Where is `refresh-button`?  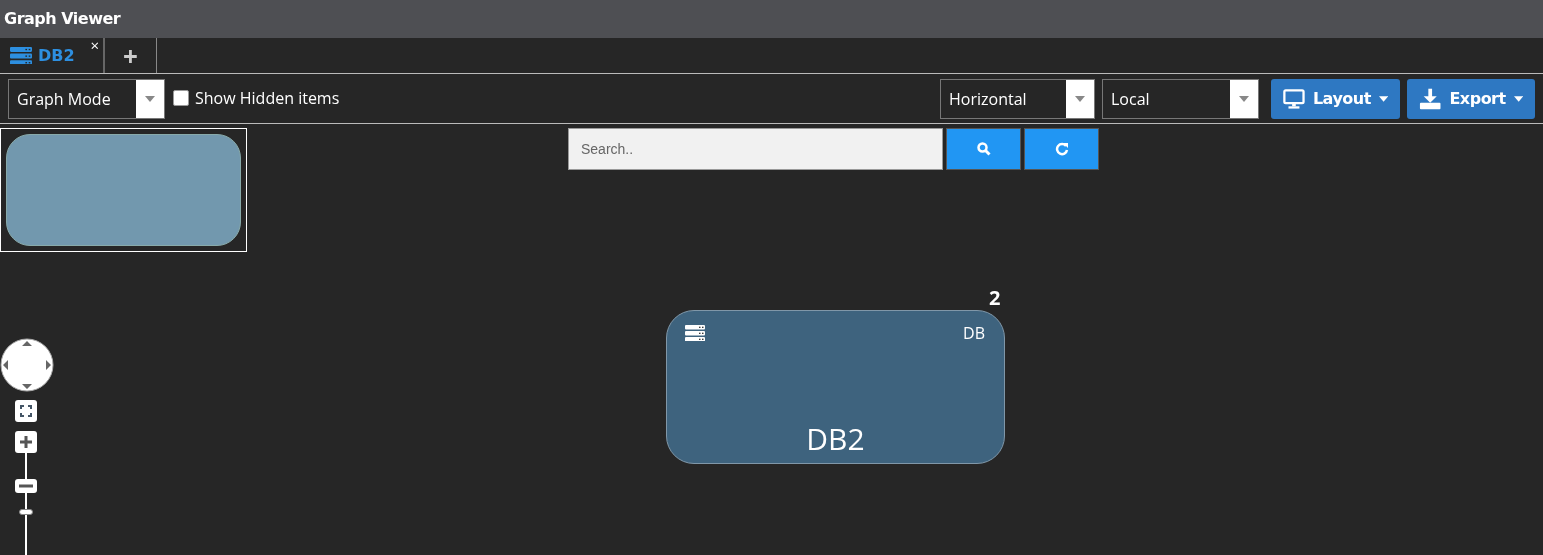
refresh-button is located at coordinates (1061, 149).